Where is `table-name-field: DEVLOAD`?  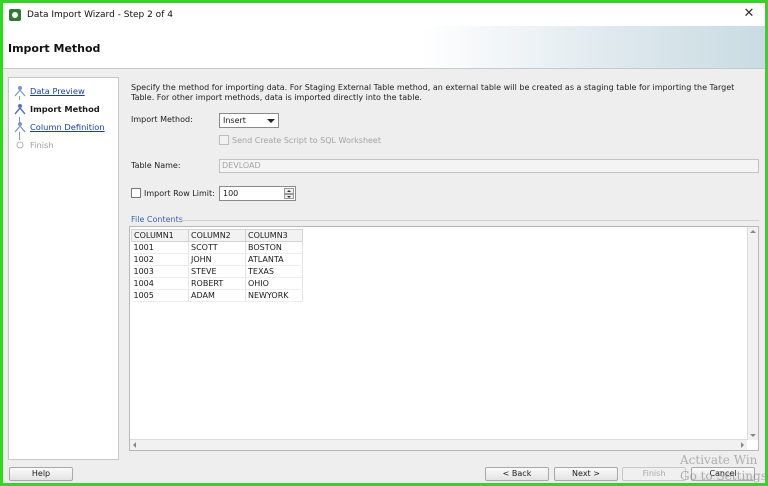 table-name-field: DEVLOAD is located at coordinates (489, 166).